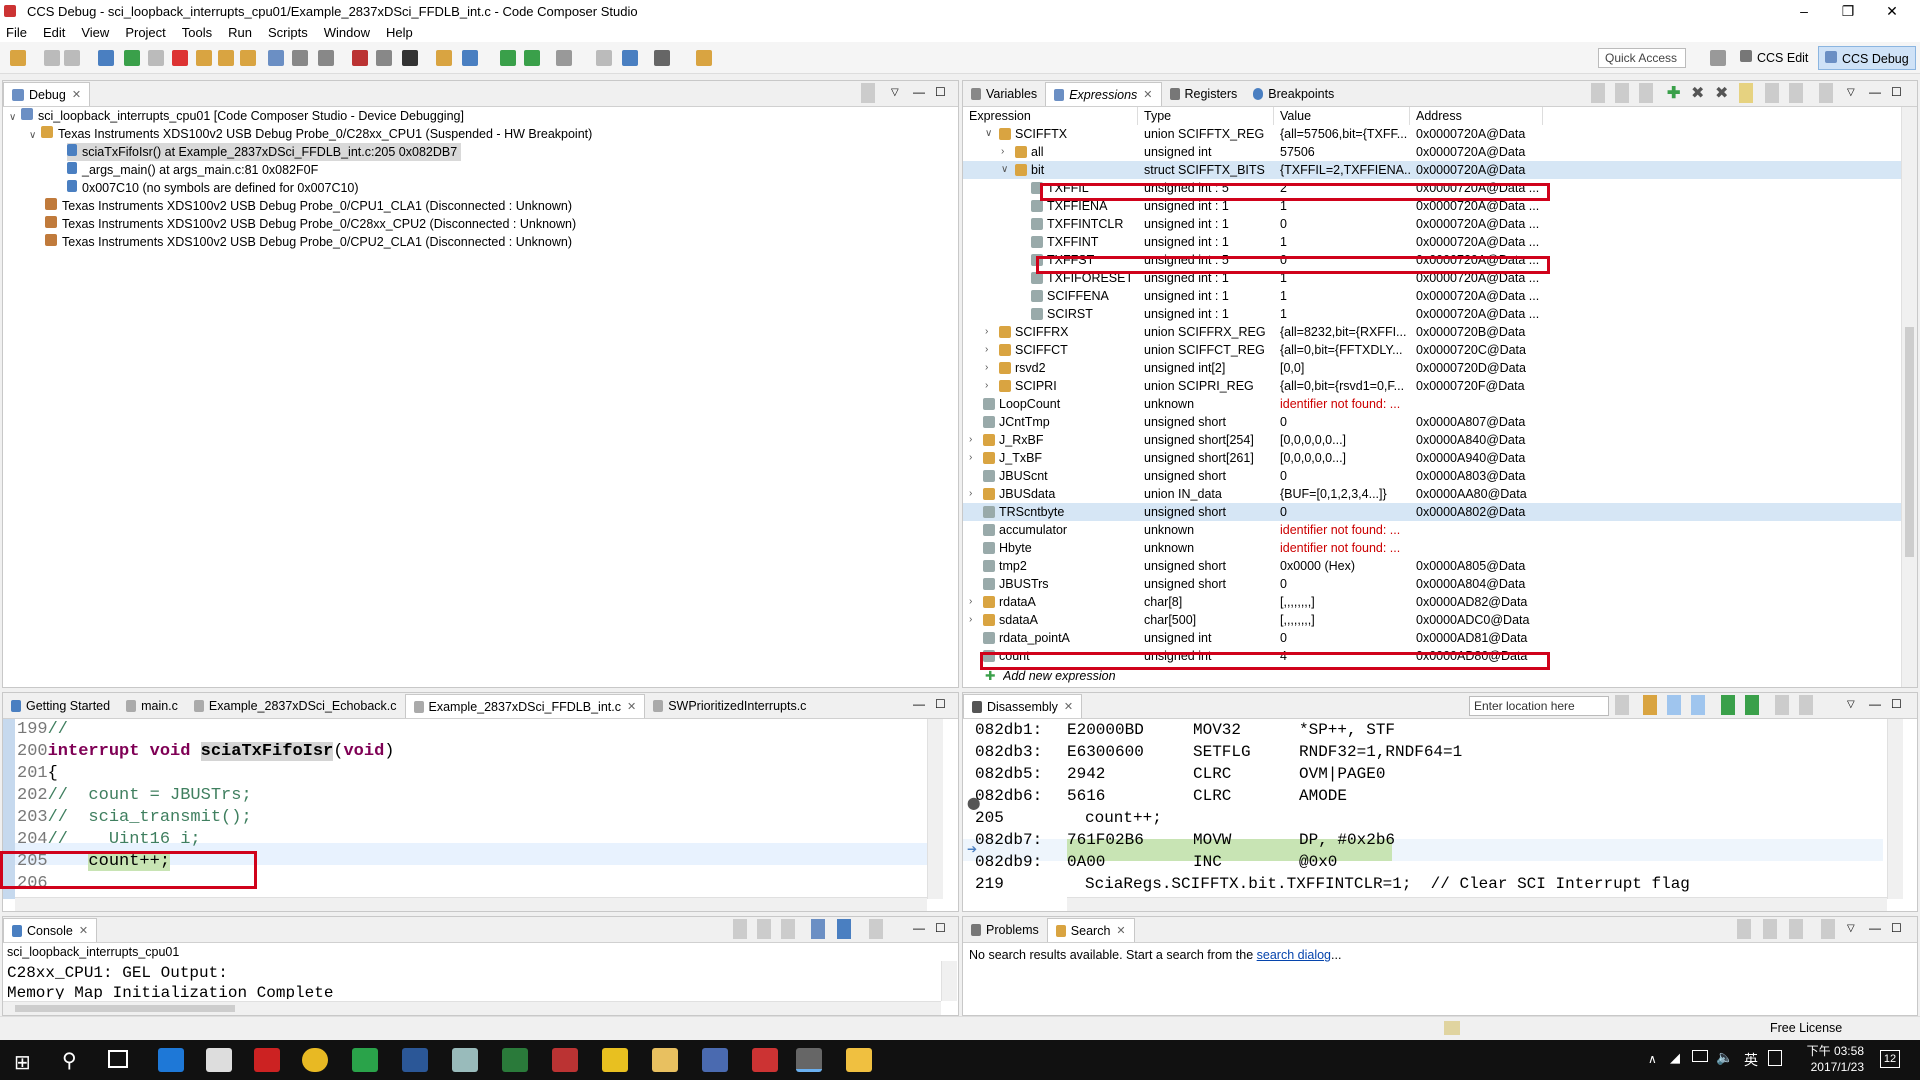 This screenshot has height=1080, width=1920. Describe the element at coordinates (1440, 584) in the screenshot. I see `expression-row: JBUSTrs unsigned short 0 0x0000A804@Data` at that location.